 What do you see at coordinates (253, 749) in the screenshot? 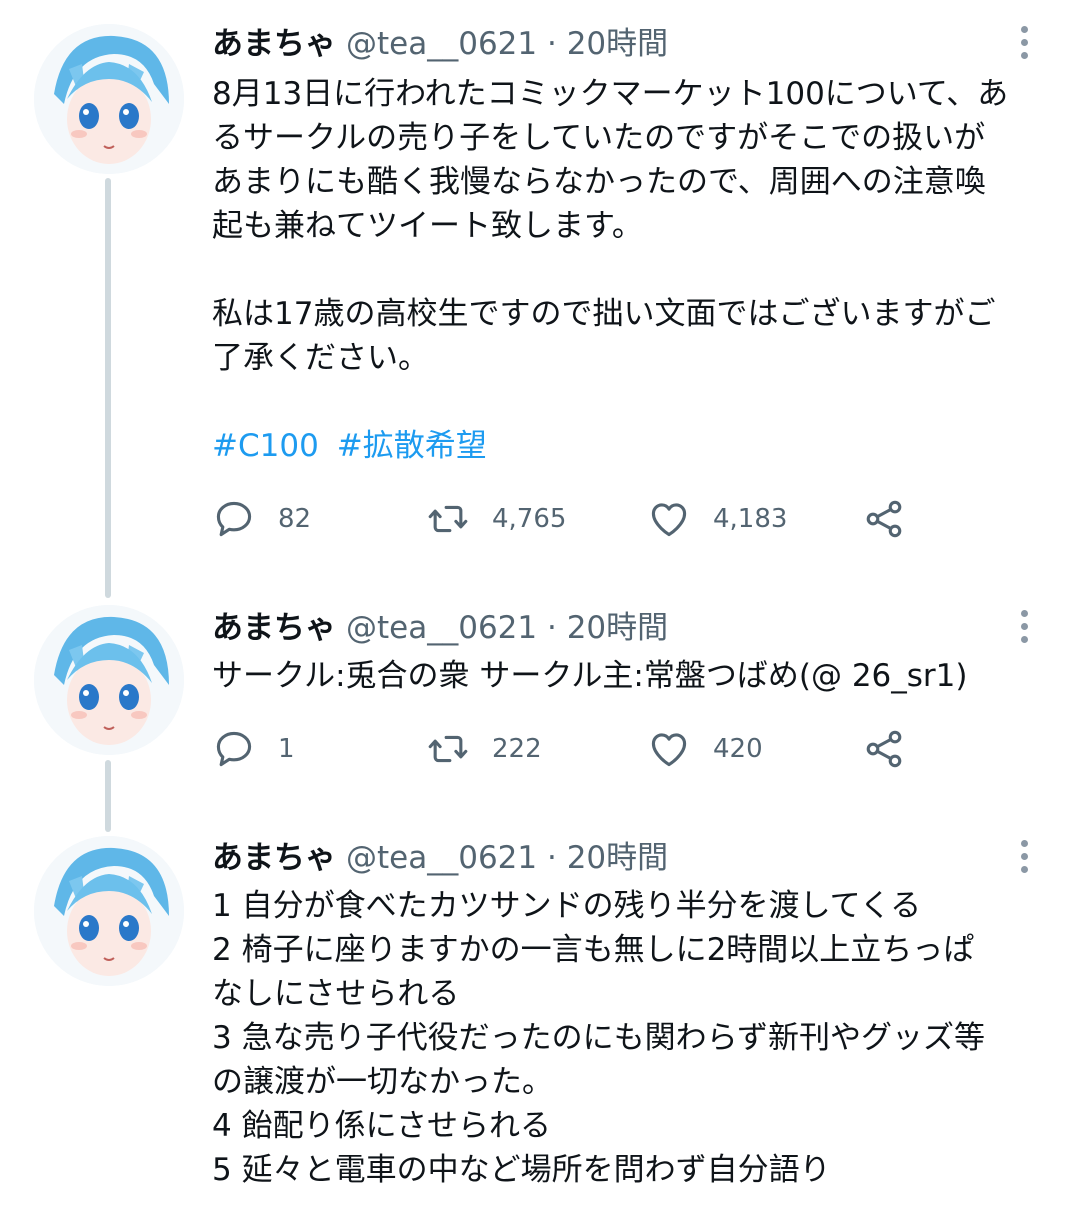
I see `reply-button: 1` at bounding box center [253, 749].